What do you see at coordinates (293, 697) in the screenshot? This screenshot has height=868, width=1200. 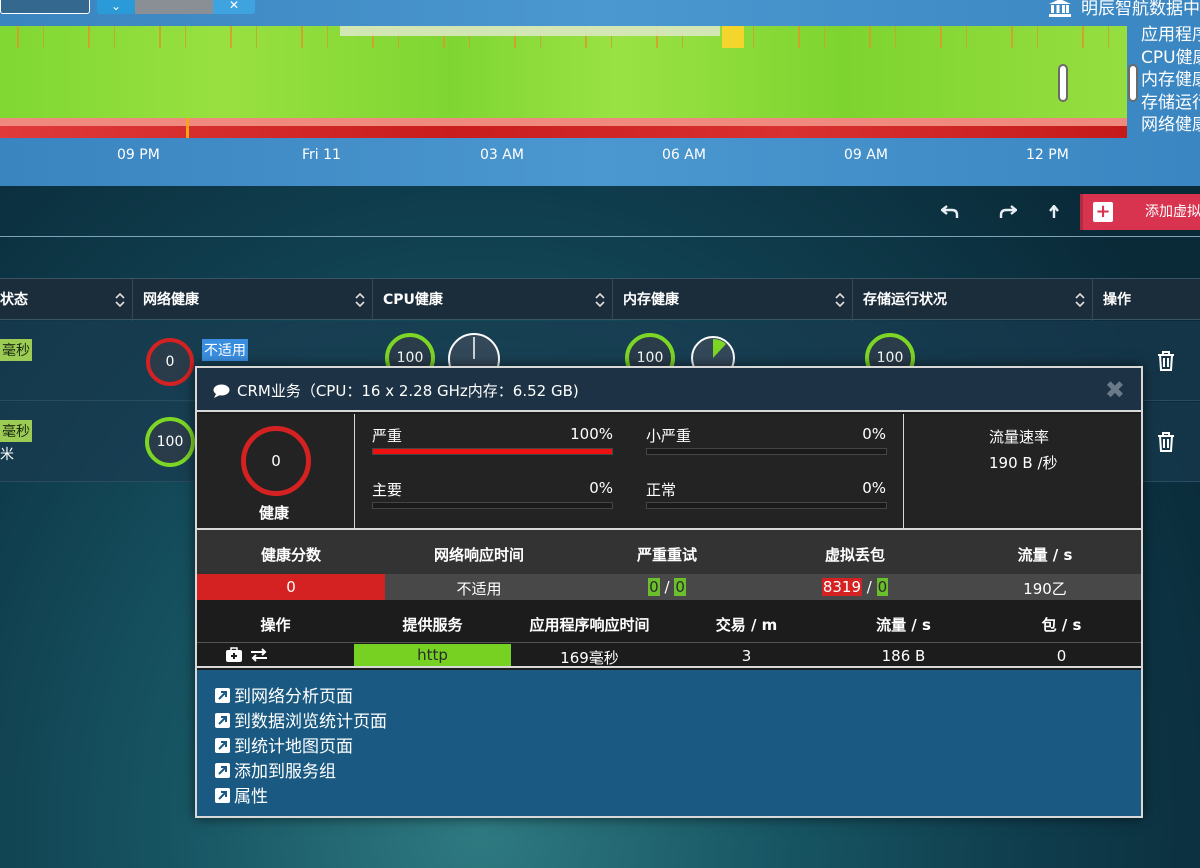 I see `link-label: 到网络分析页面` at bounding box center [293, 697].